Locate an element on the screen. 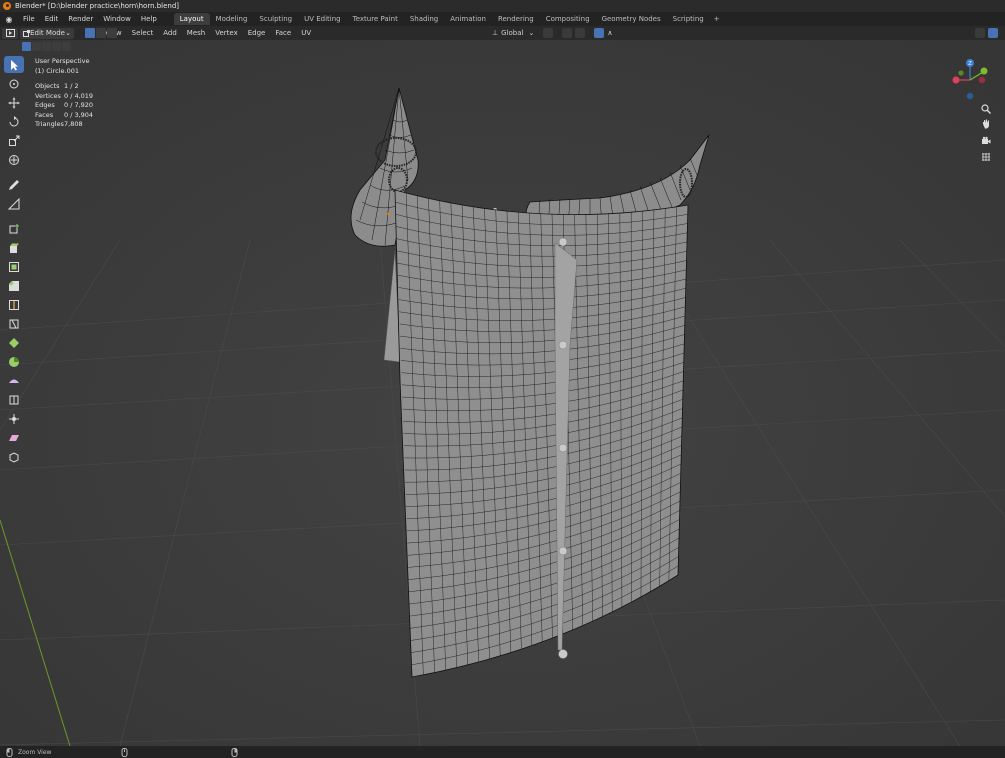 Image resolution: width=1005 pixels, height=758 pixels. y-axis-handle is located at coordinates (984, 71).